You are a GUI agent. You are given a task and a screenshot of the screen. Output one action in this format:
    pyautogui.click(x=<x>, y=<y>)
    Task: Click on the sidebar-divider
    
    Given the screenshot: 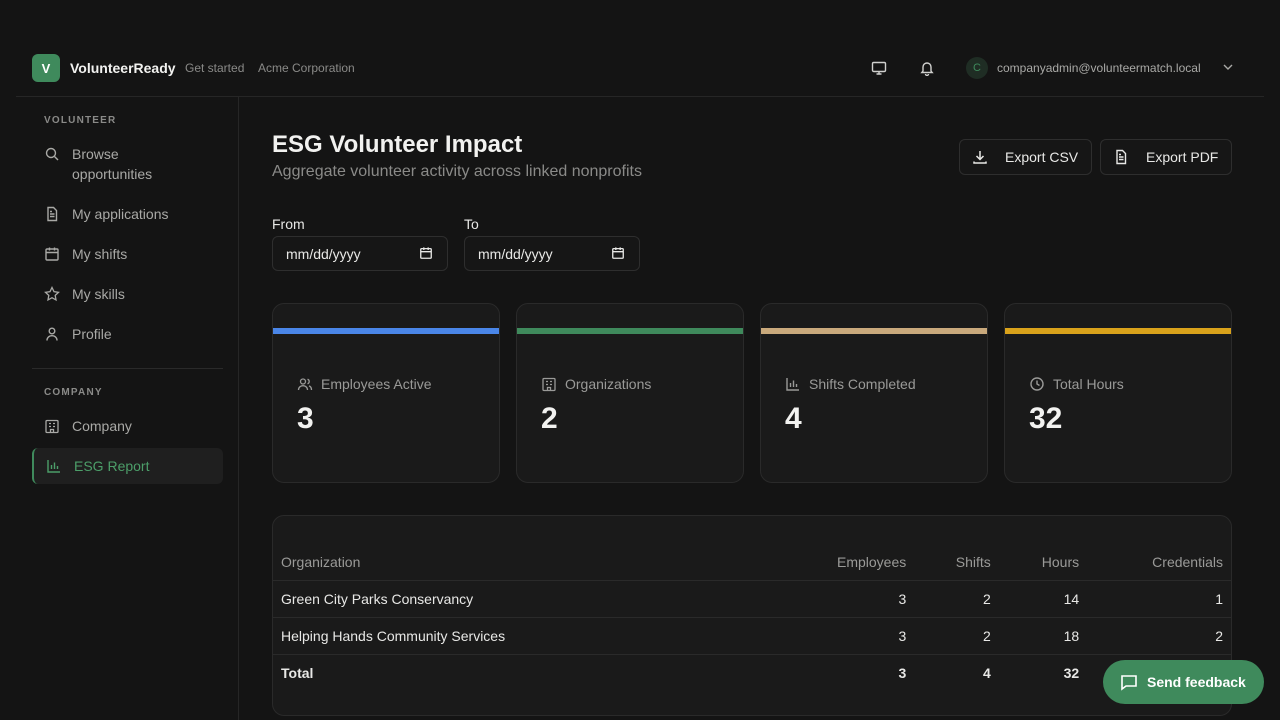 What is the action you would take?
    pyautogui.click(x=127, y=368)
    